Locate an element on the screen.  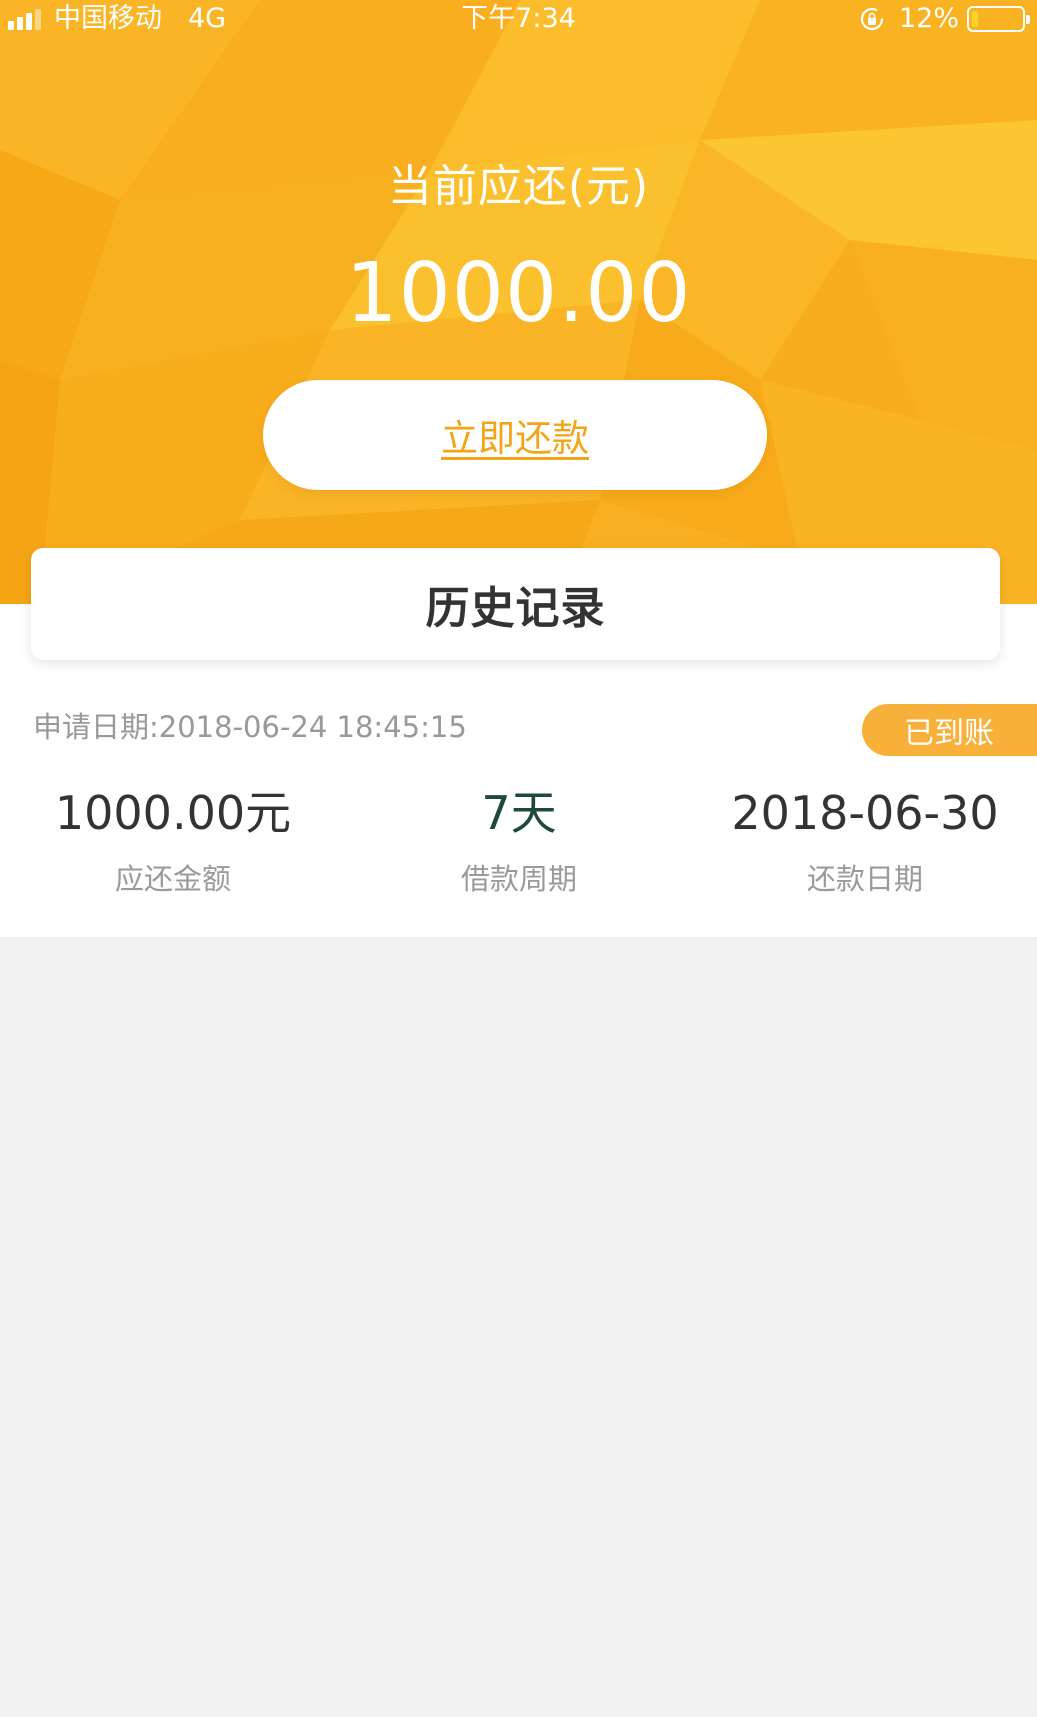
repay-now-label: 立即还款 is located at coordinates (515, 438).